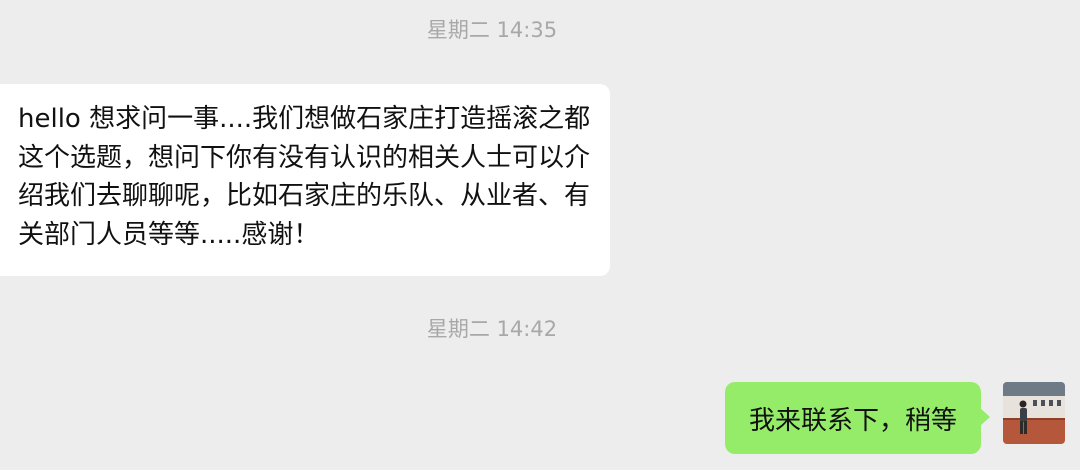  I want to click on user-avatar, so click(1034, 413).